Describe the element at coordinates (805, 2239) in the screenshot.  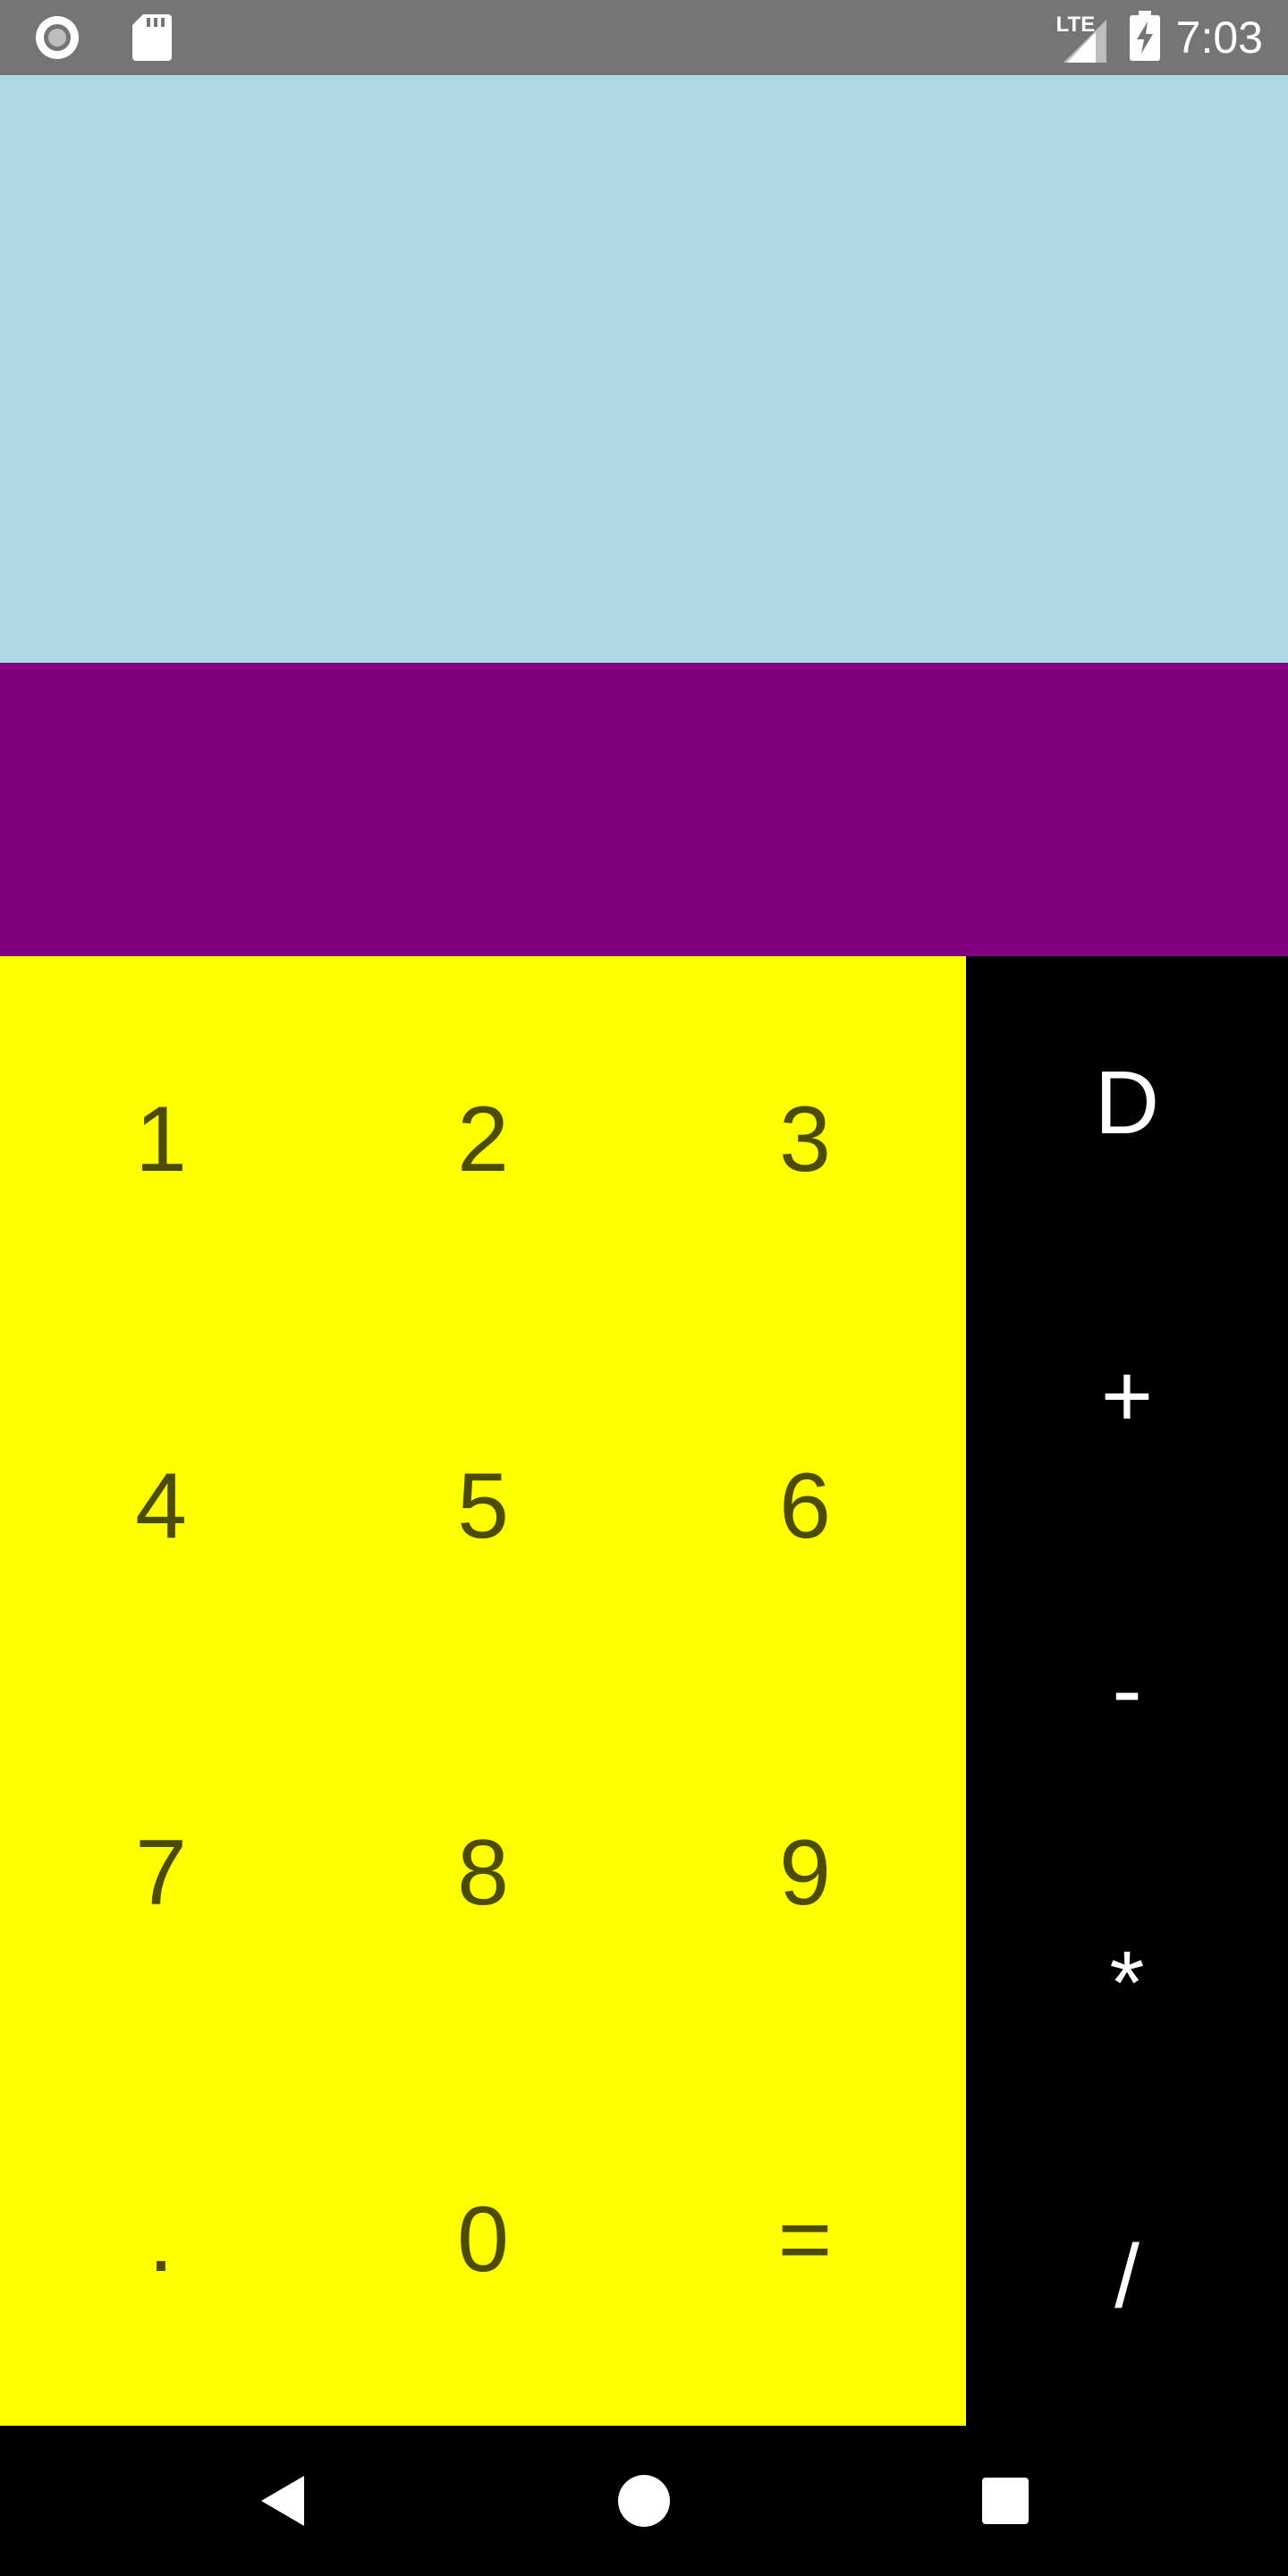
I see `equals-button: =` at that location.